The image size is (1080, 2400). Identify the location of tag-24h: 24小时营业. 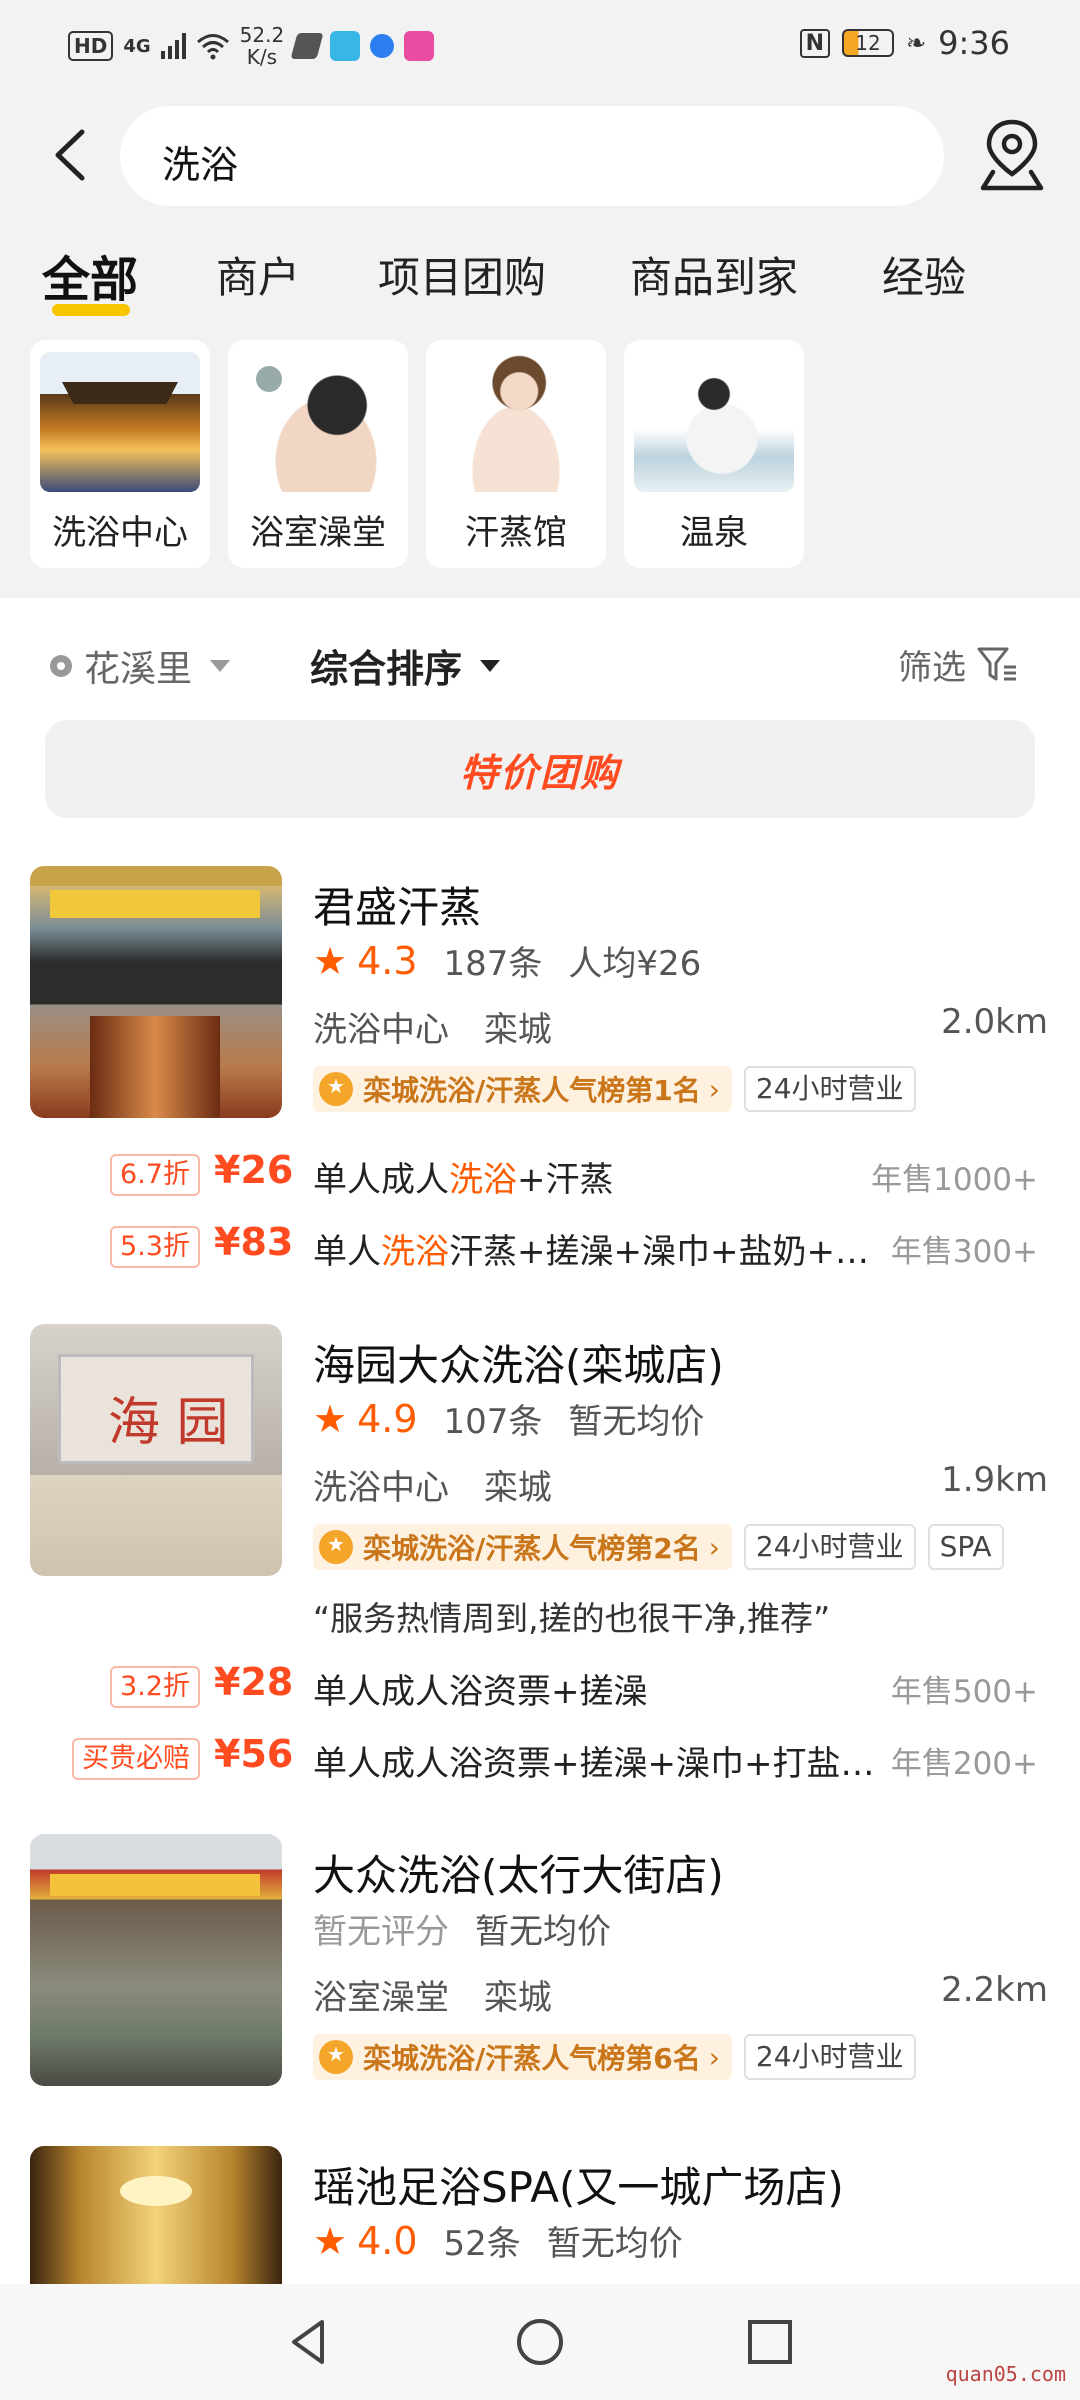
(829, 2057).